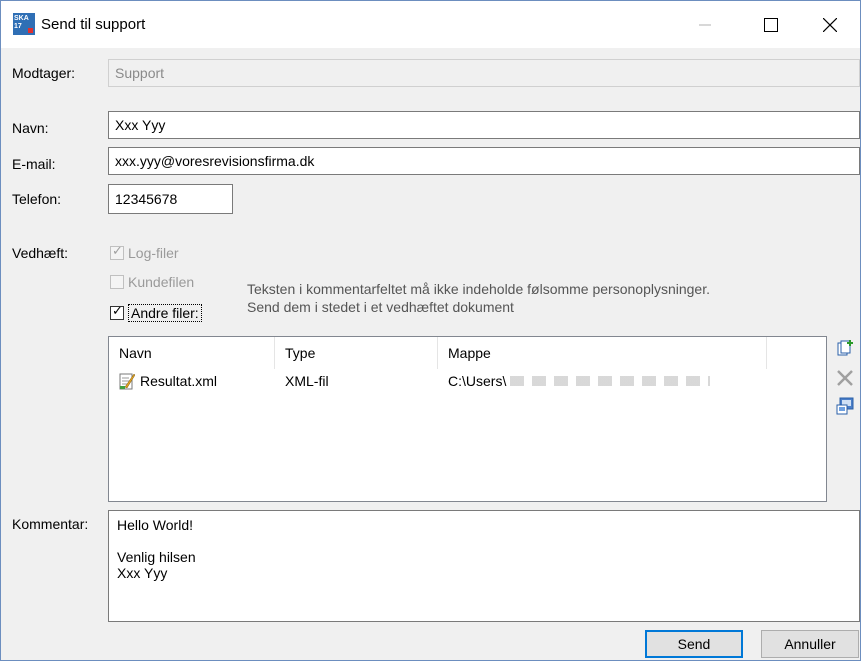  What do you see at coordinates (430, 24) in the screenshot?
I see `title-bar: SKA 17 Send til support` at bounding box center [430, 24].